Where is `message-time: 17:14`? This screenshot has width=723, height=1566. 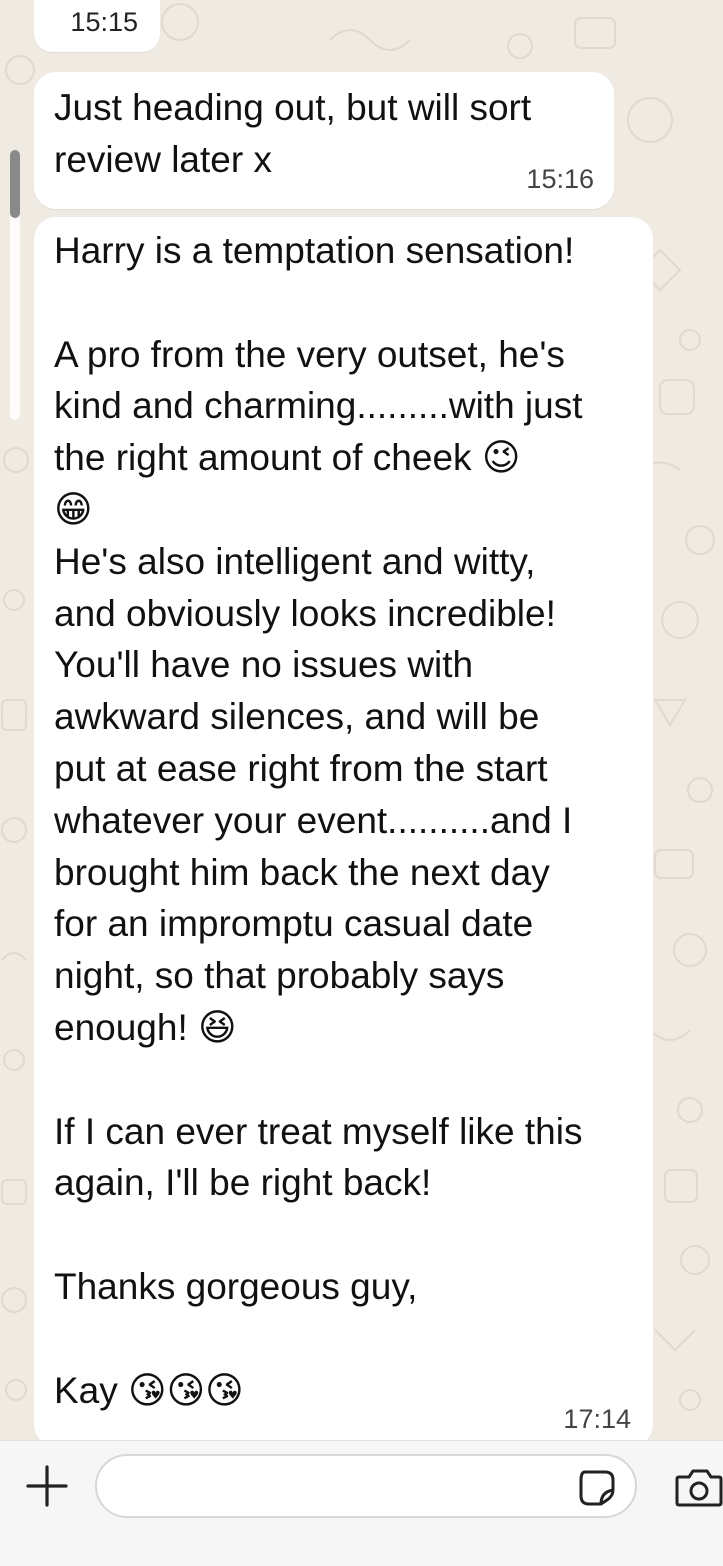
message-time: 17:14 is located at coordinates (597, 1419).